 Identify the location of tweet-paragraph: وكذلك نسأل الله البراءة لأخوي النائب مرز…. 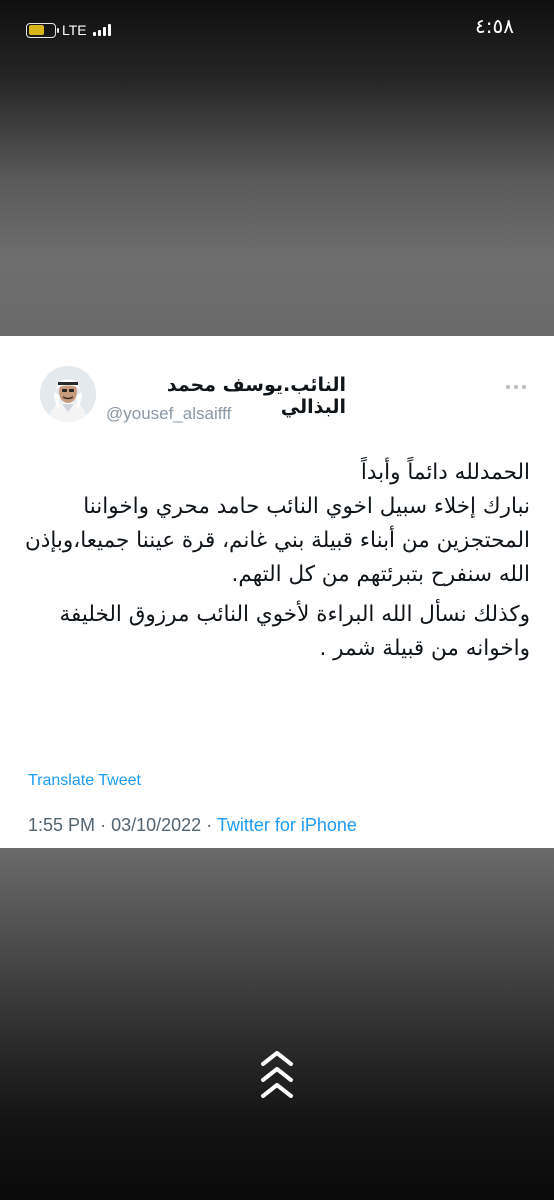
(294, 631).